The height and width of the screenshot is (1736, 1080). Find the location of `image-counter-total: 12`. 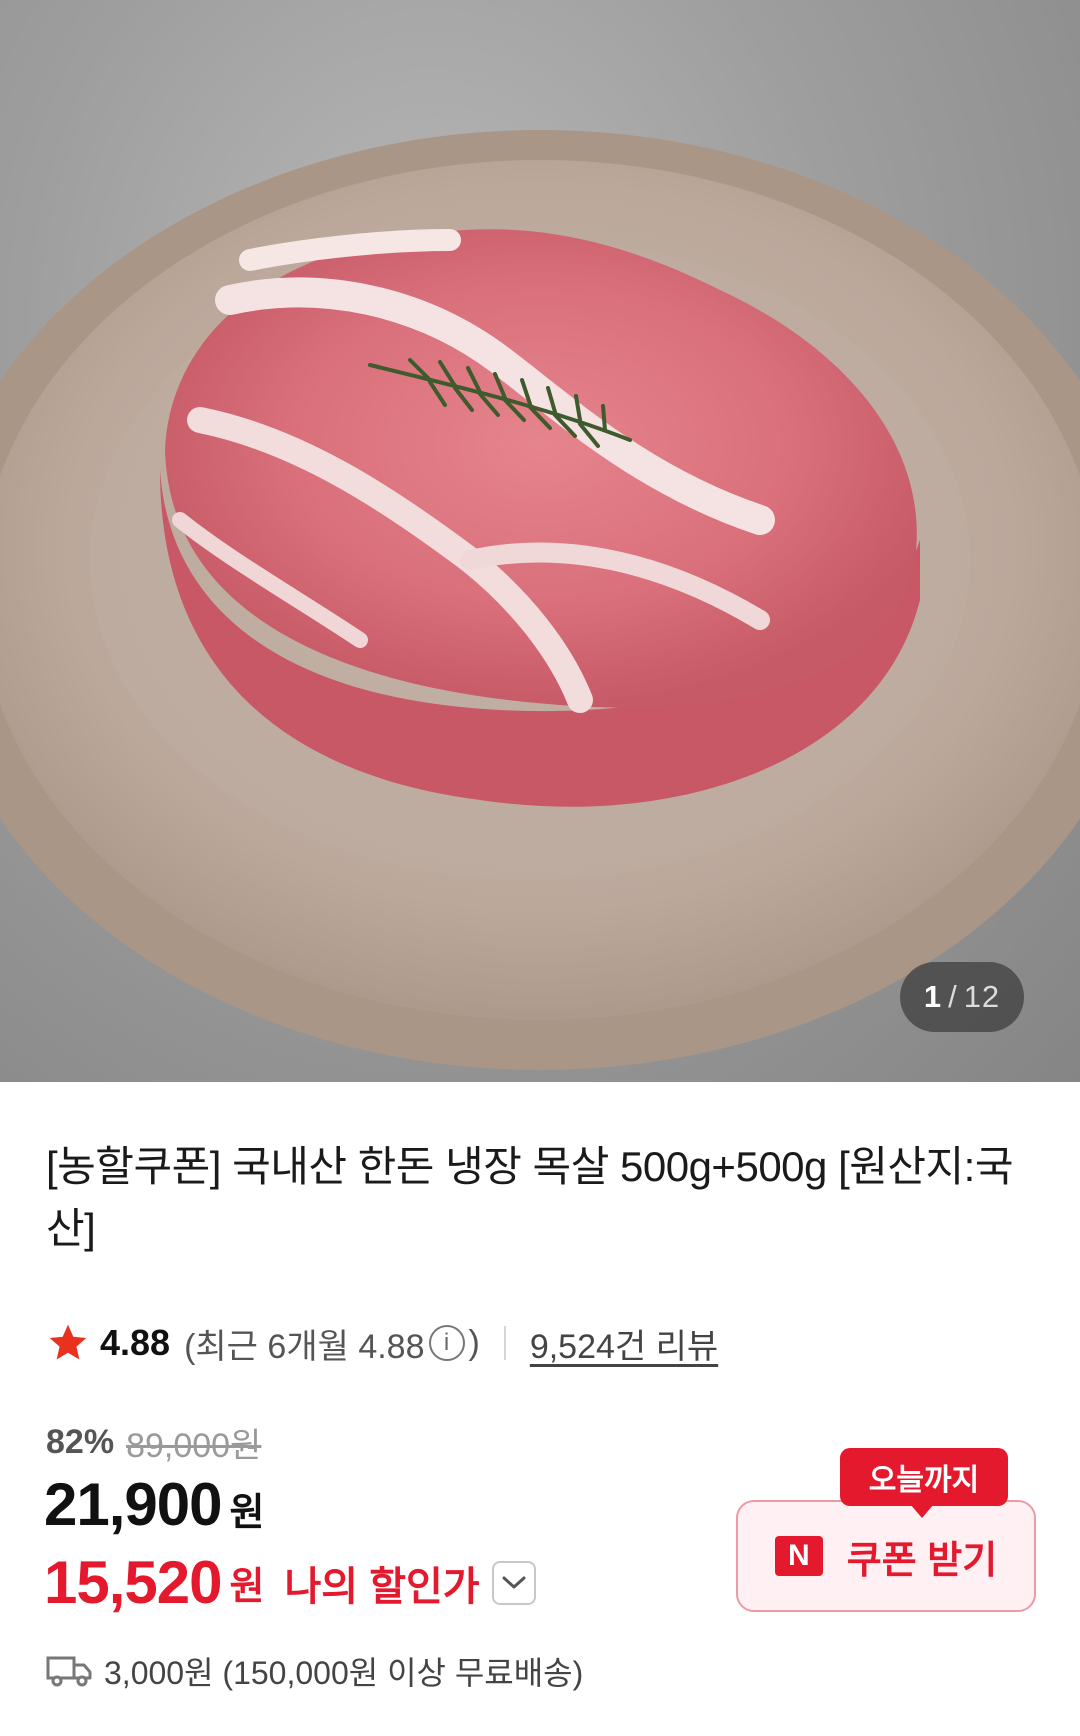

image-counter-total: 12 is located at coordinates (982, 996).